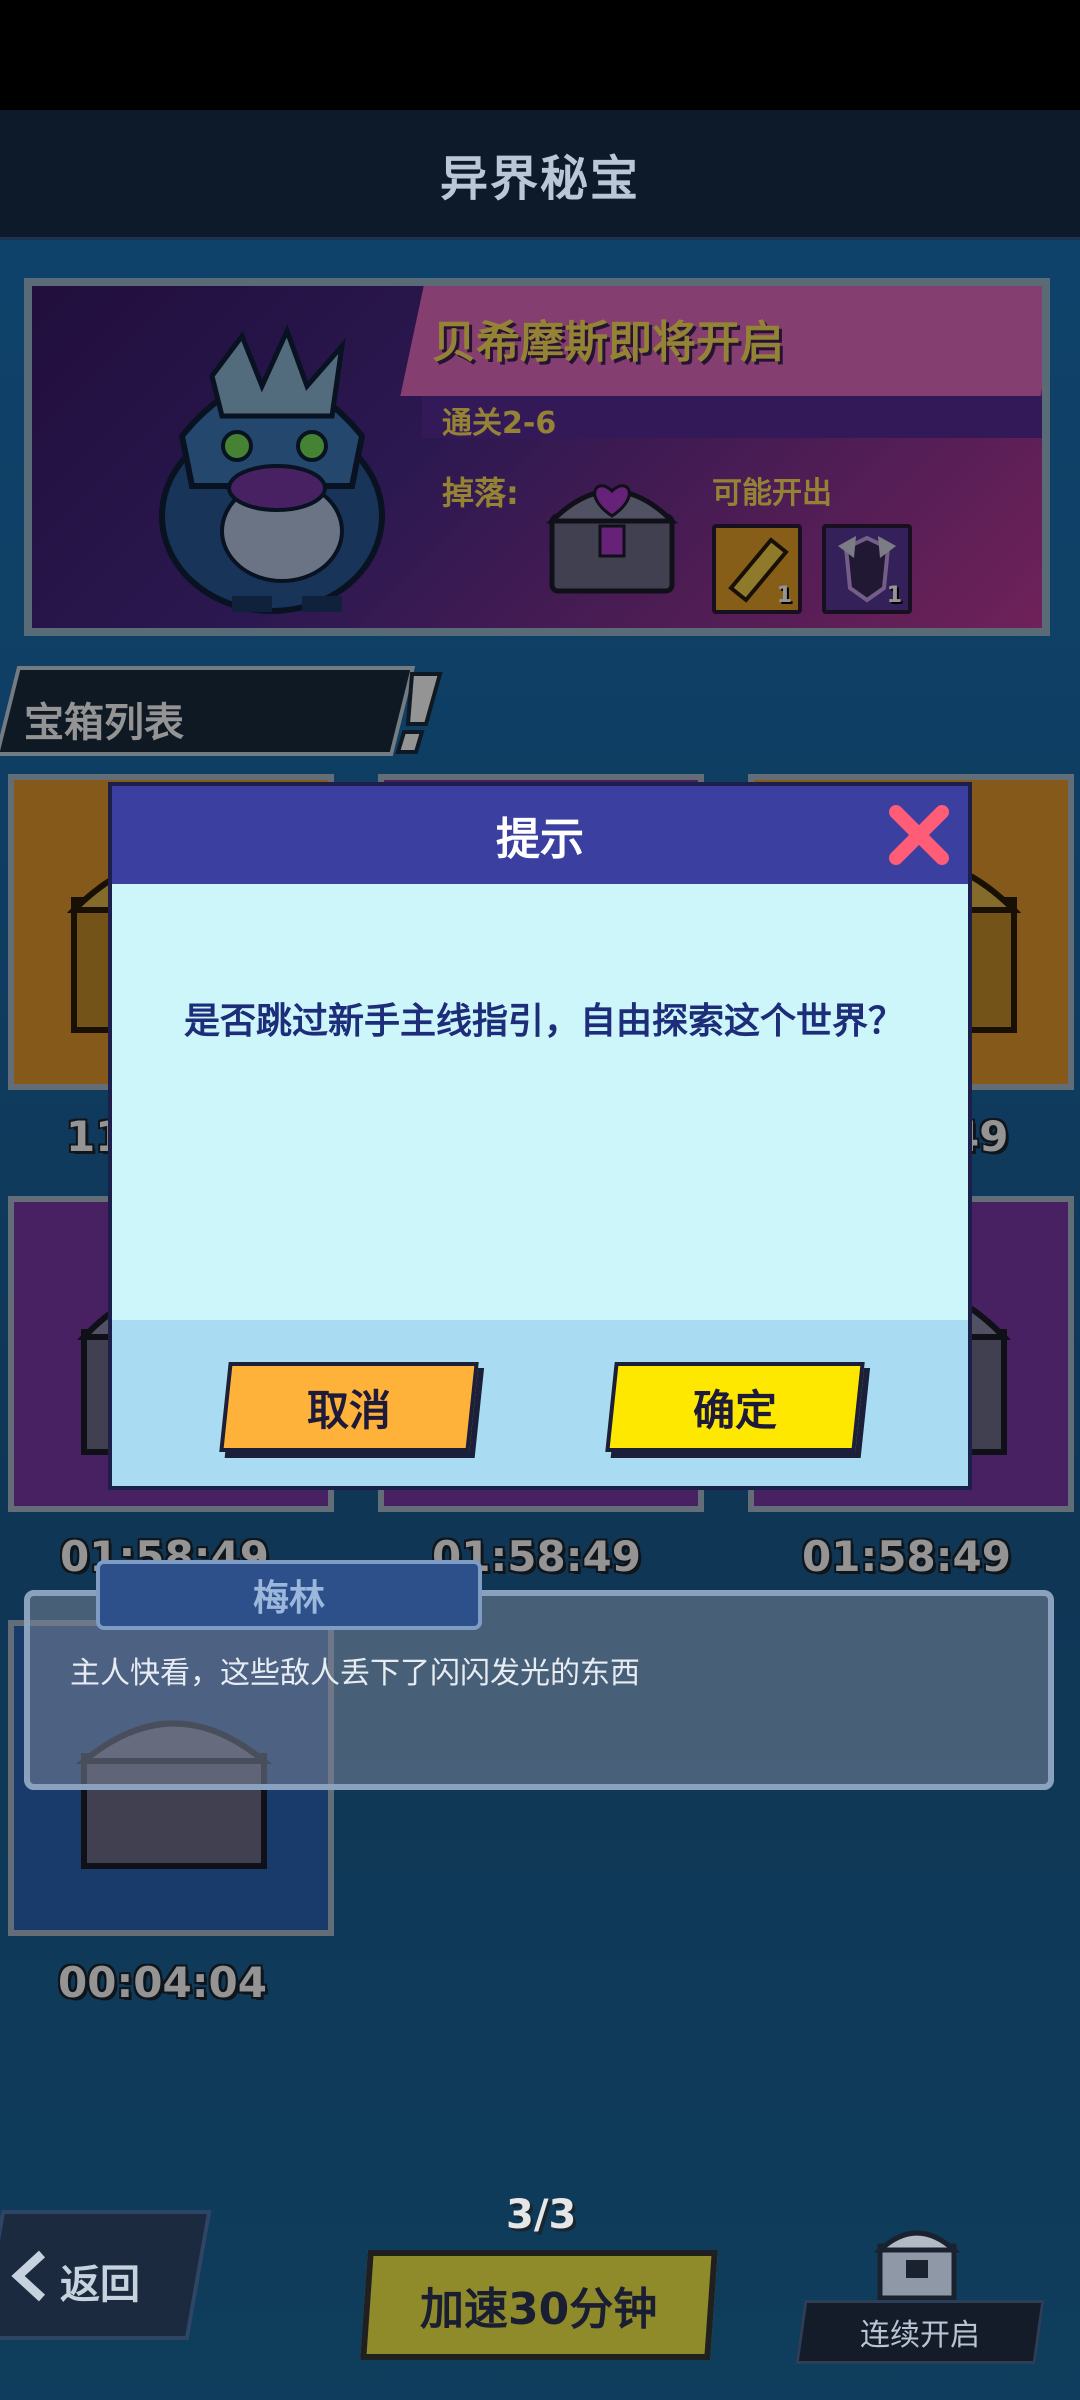 This screenshot has height=2400, width=1080. What do you see at coordinates (543, 1021) in the screenshot?
I see `dialog-message: 是否跳过新手主线指引，自由探索这个世界？` at bounding box center [543, 1021].